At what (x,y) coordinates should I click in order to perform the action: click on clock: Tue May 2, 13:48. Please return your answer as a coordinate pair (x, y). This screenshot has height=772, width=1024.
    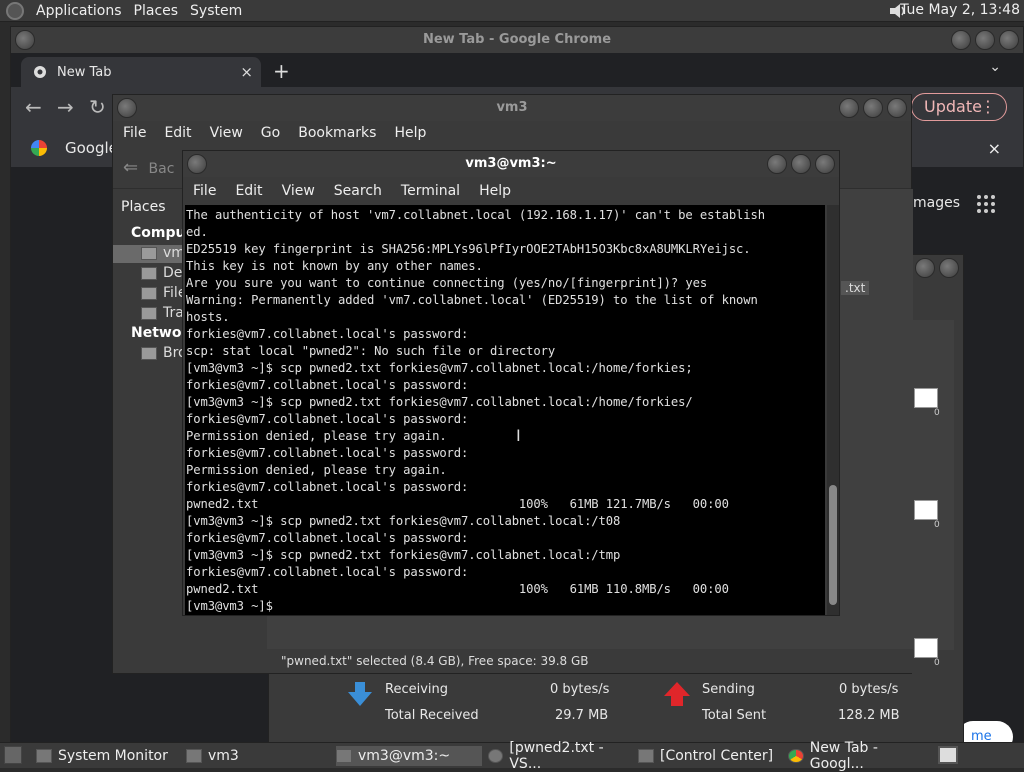
    Looking at the image, I should click on (960, 10).